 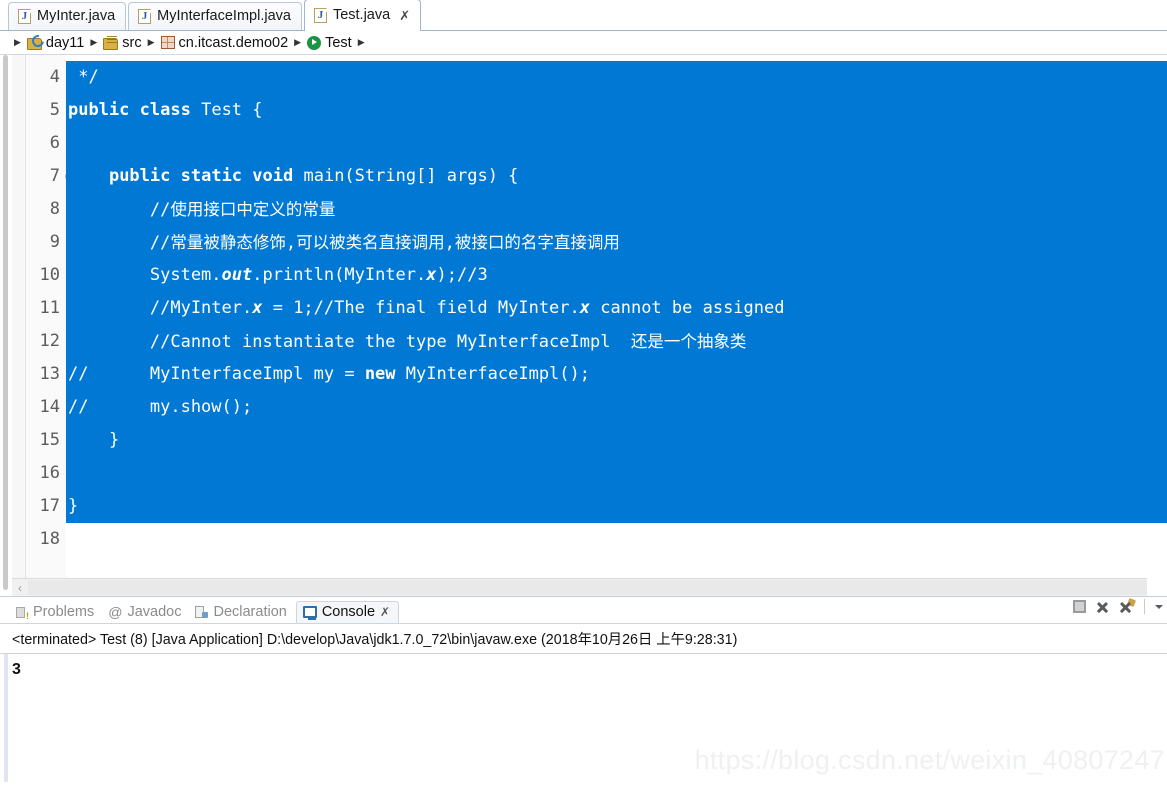 What do you see at coordinates (1159, 607) in the screenshot?
I see `chevron-down-icon` at bounding box center [1159, 607].